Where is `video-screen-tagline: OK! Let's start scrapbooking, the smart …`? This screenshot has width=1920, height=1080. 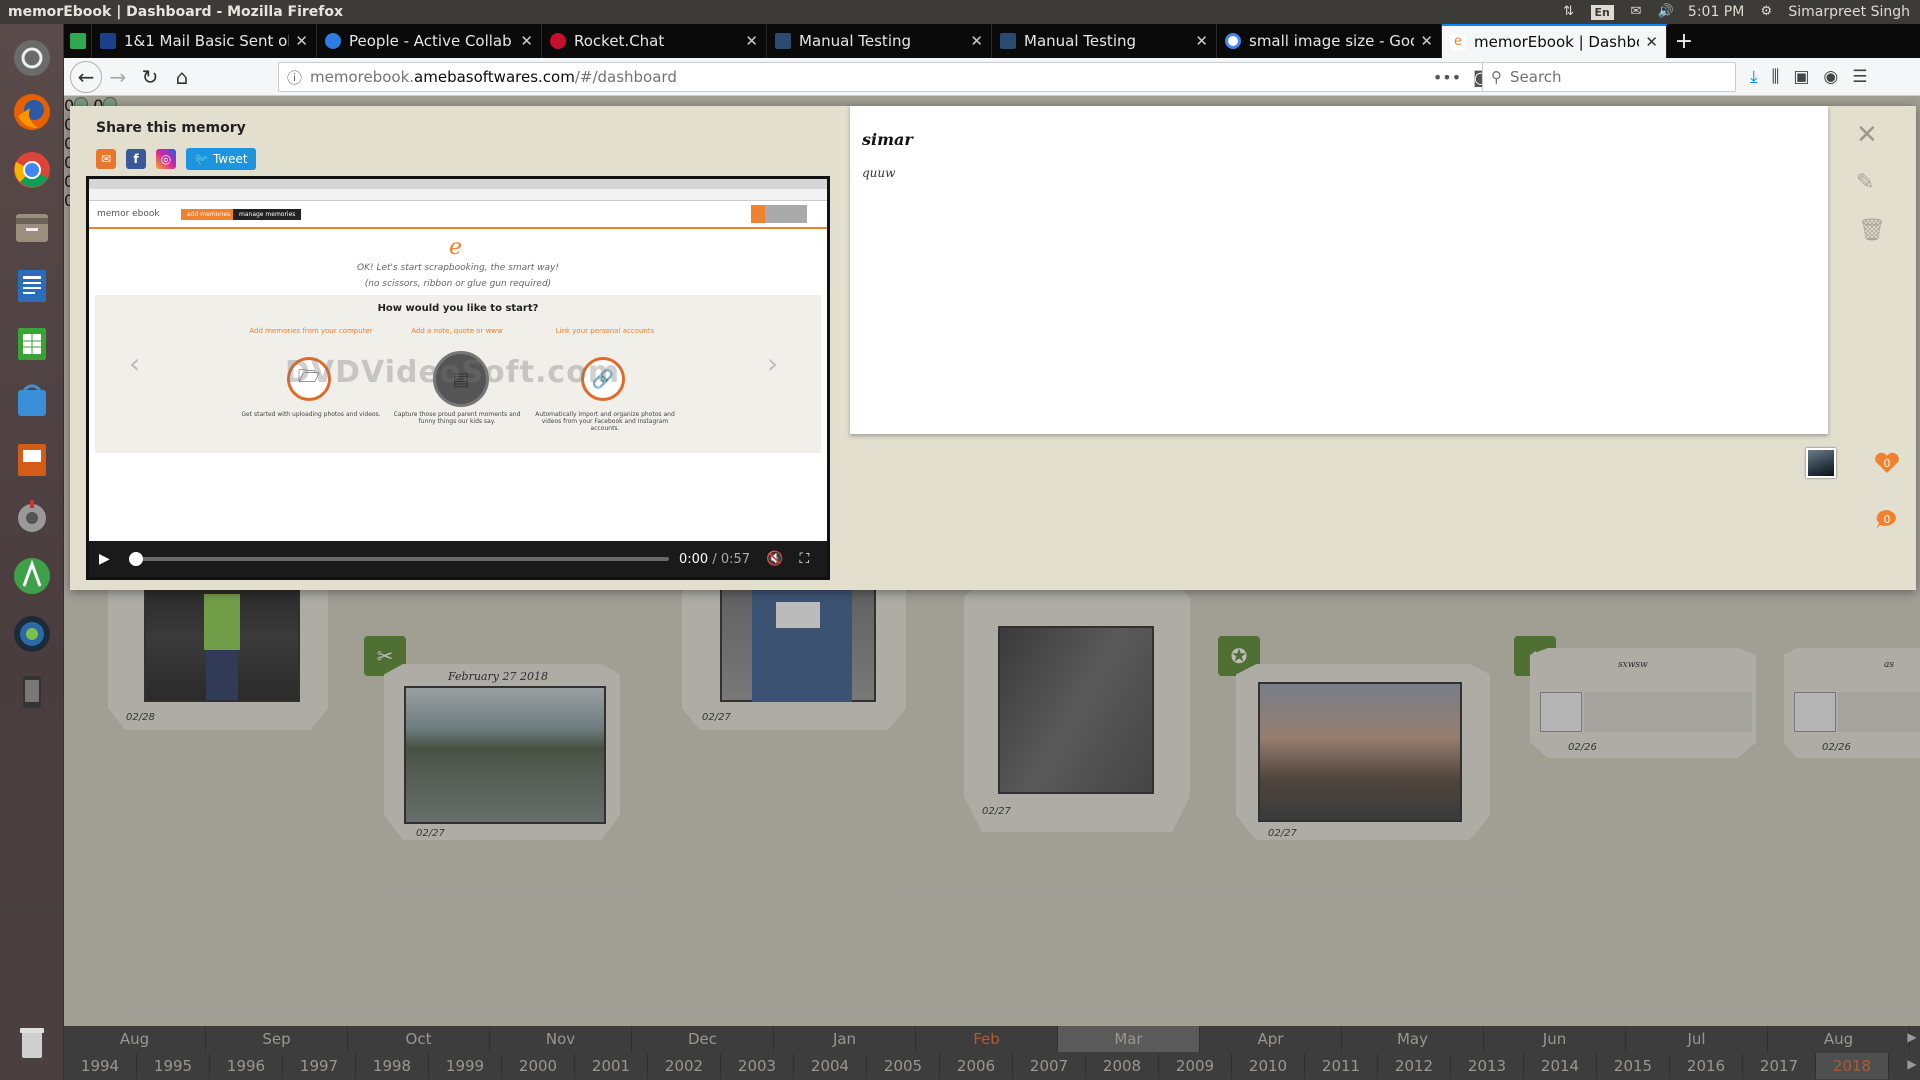
video-screen-tagline: OK! Let's start scrapbooking, the smart … is located at coordinates (458, 268).